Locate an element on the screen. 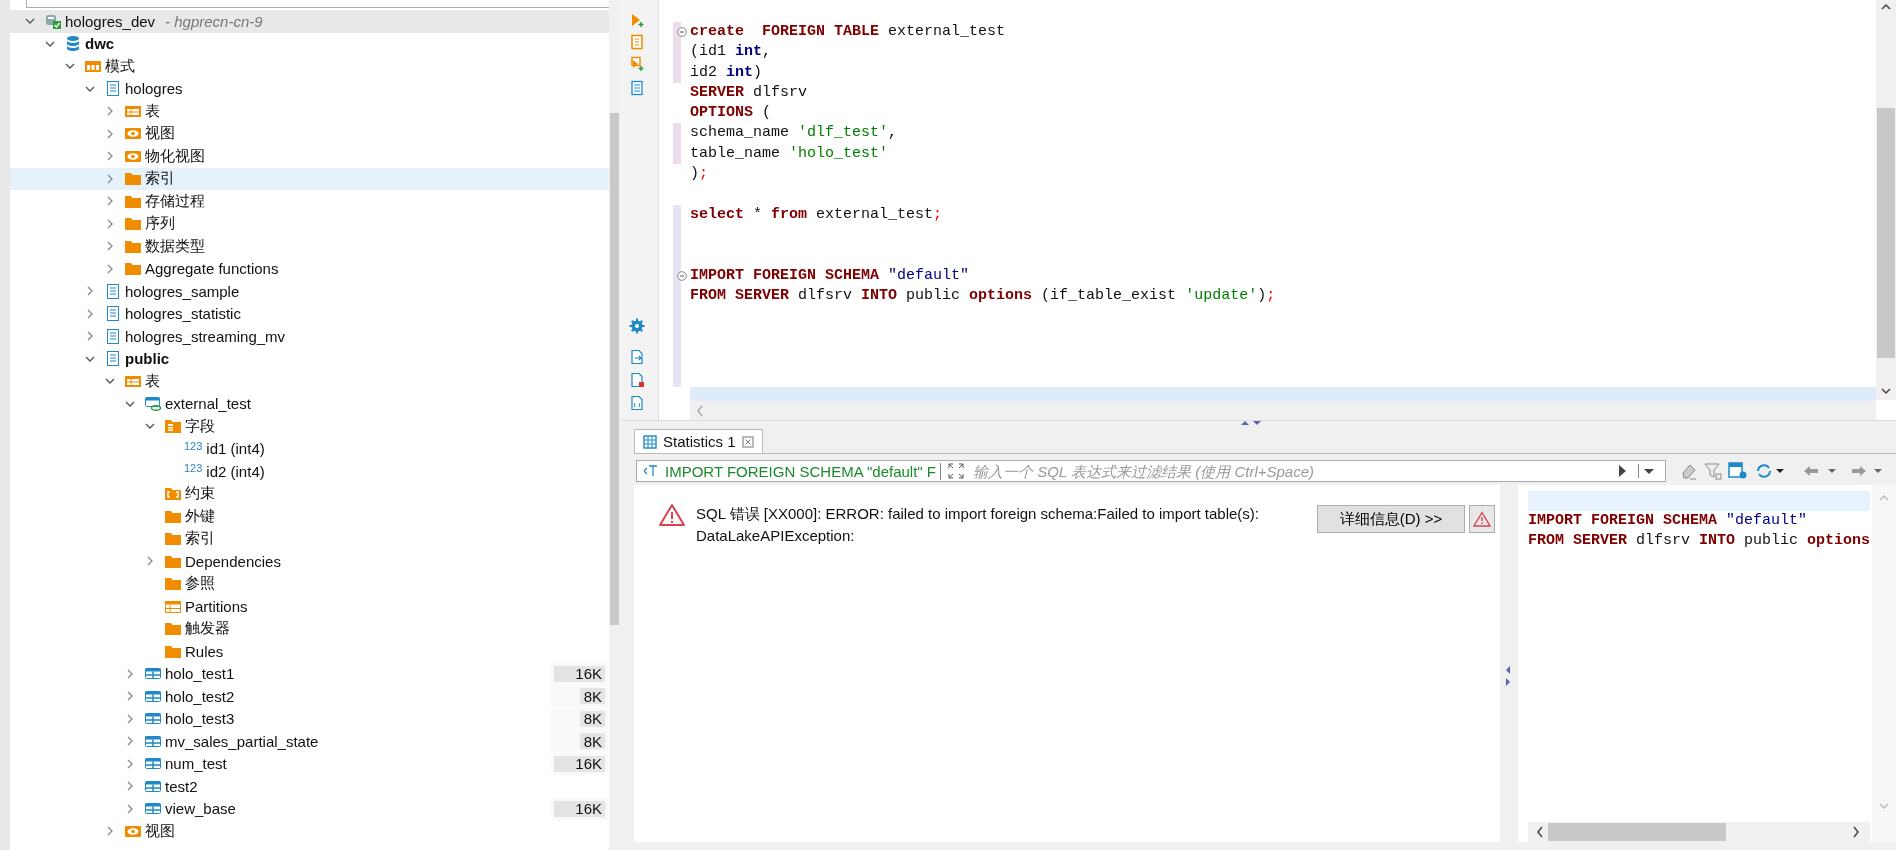  scroll-right-icon is located at coordinates (1856, 832).